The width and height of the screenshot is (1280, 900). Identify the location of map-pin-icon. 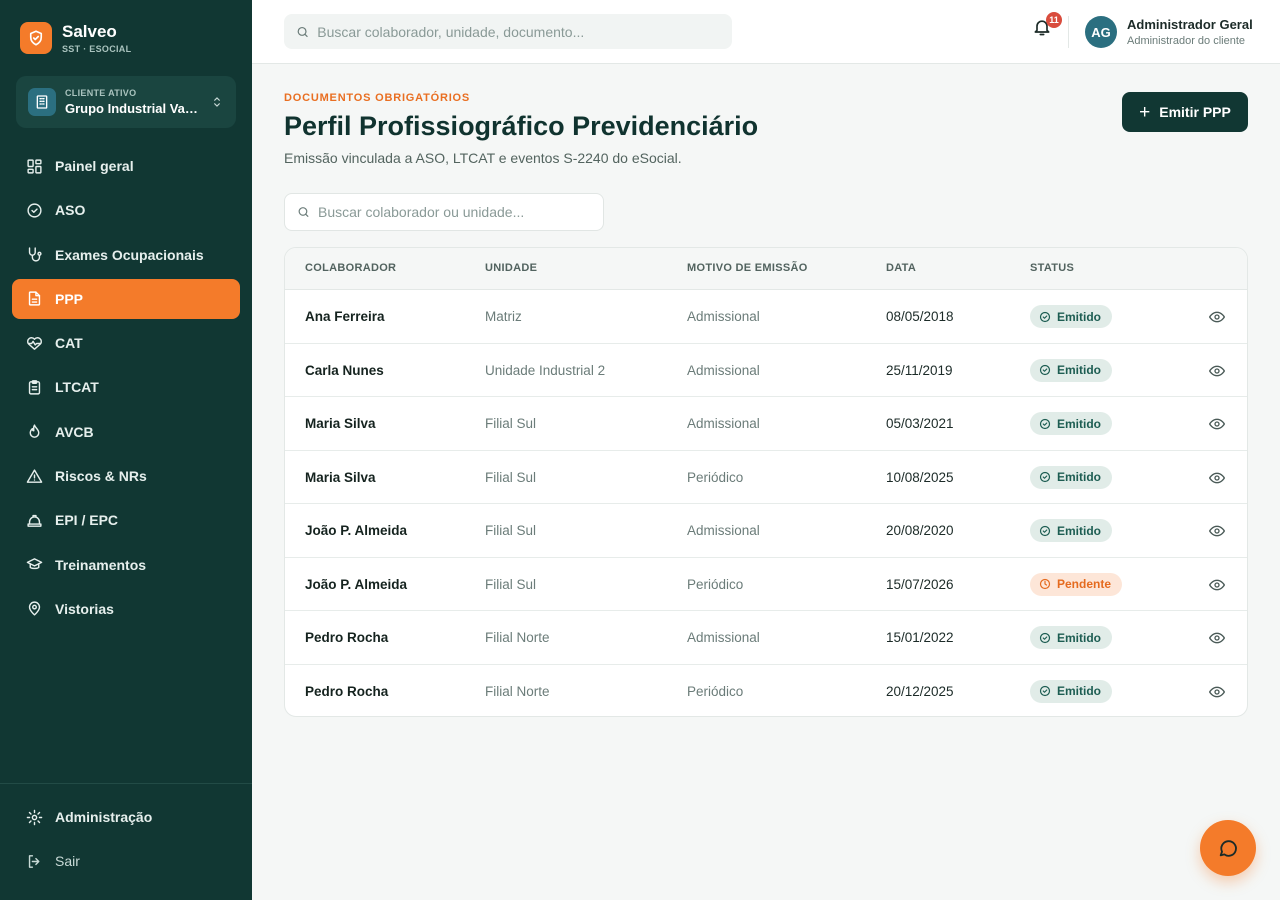
(34, 609).